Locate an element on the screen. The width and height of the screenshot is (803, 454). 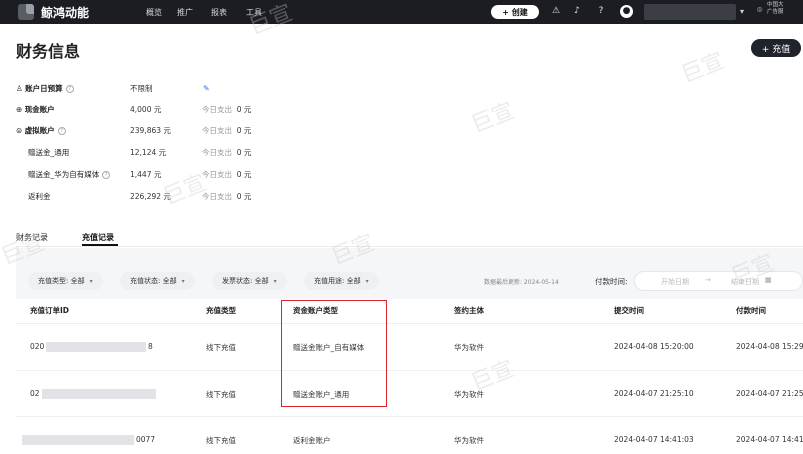
fin-value-gift-huawei: 1,447 元 is located at coordinates (146, 174).